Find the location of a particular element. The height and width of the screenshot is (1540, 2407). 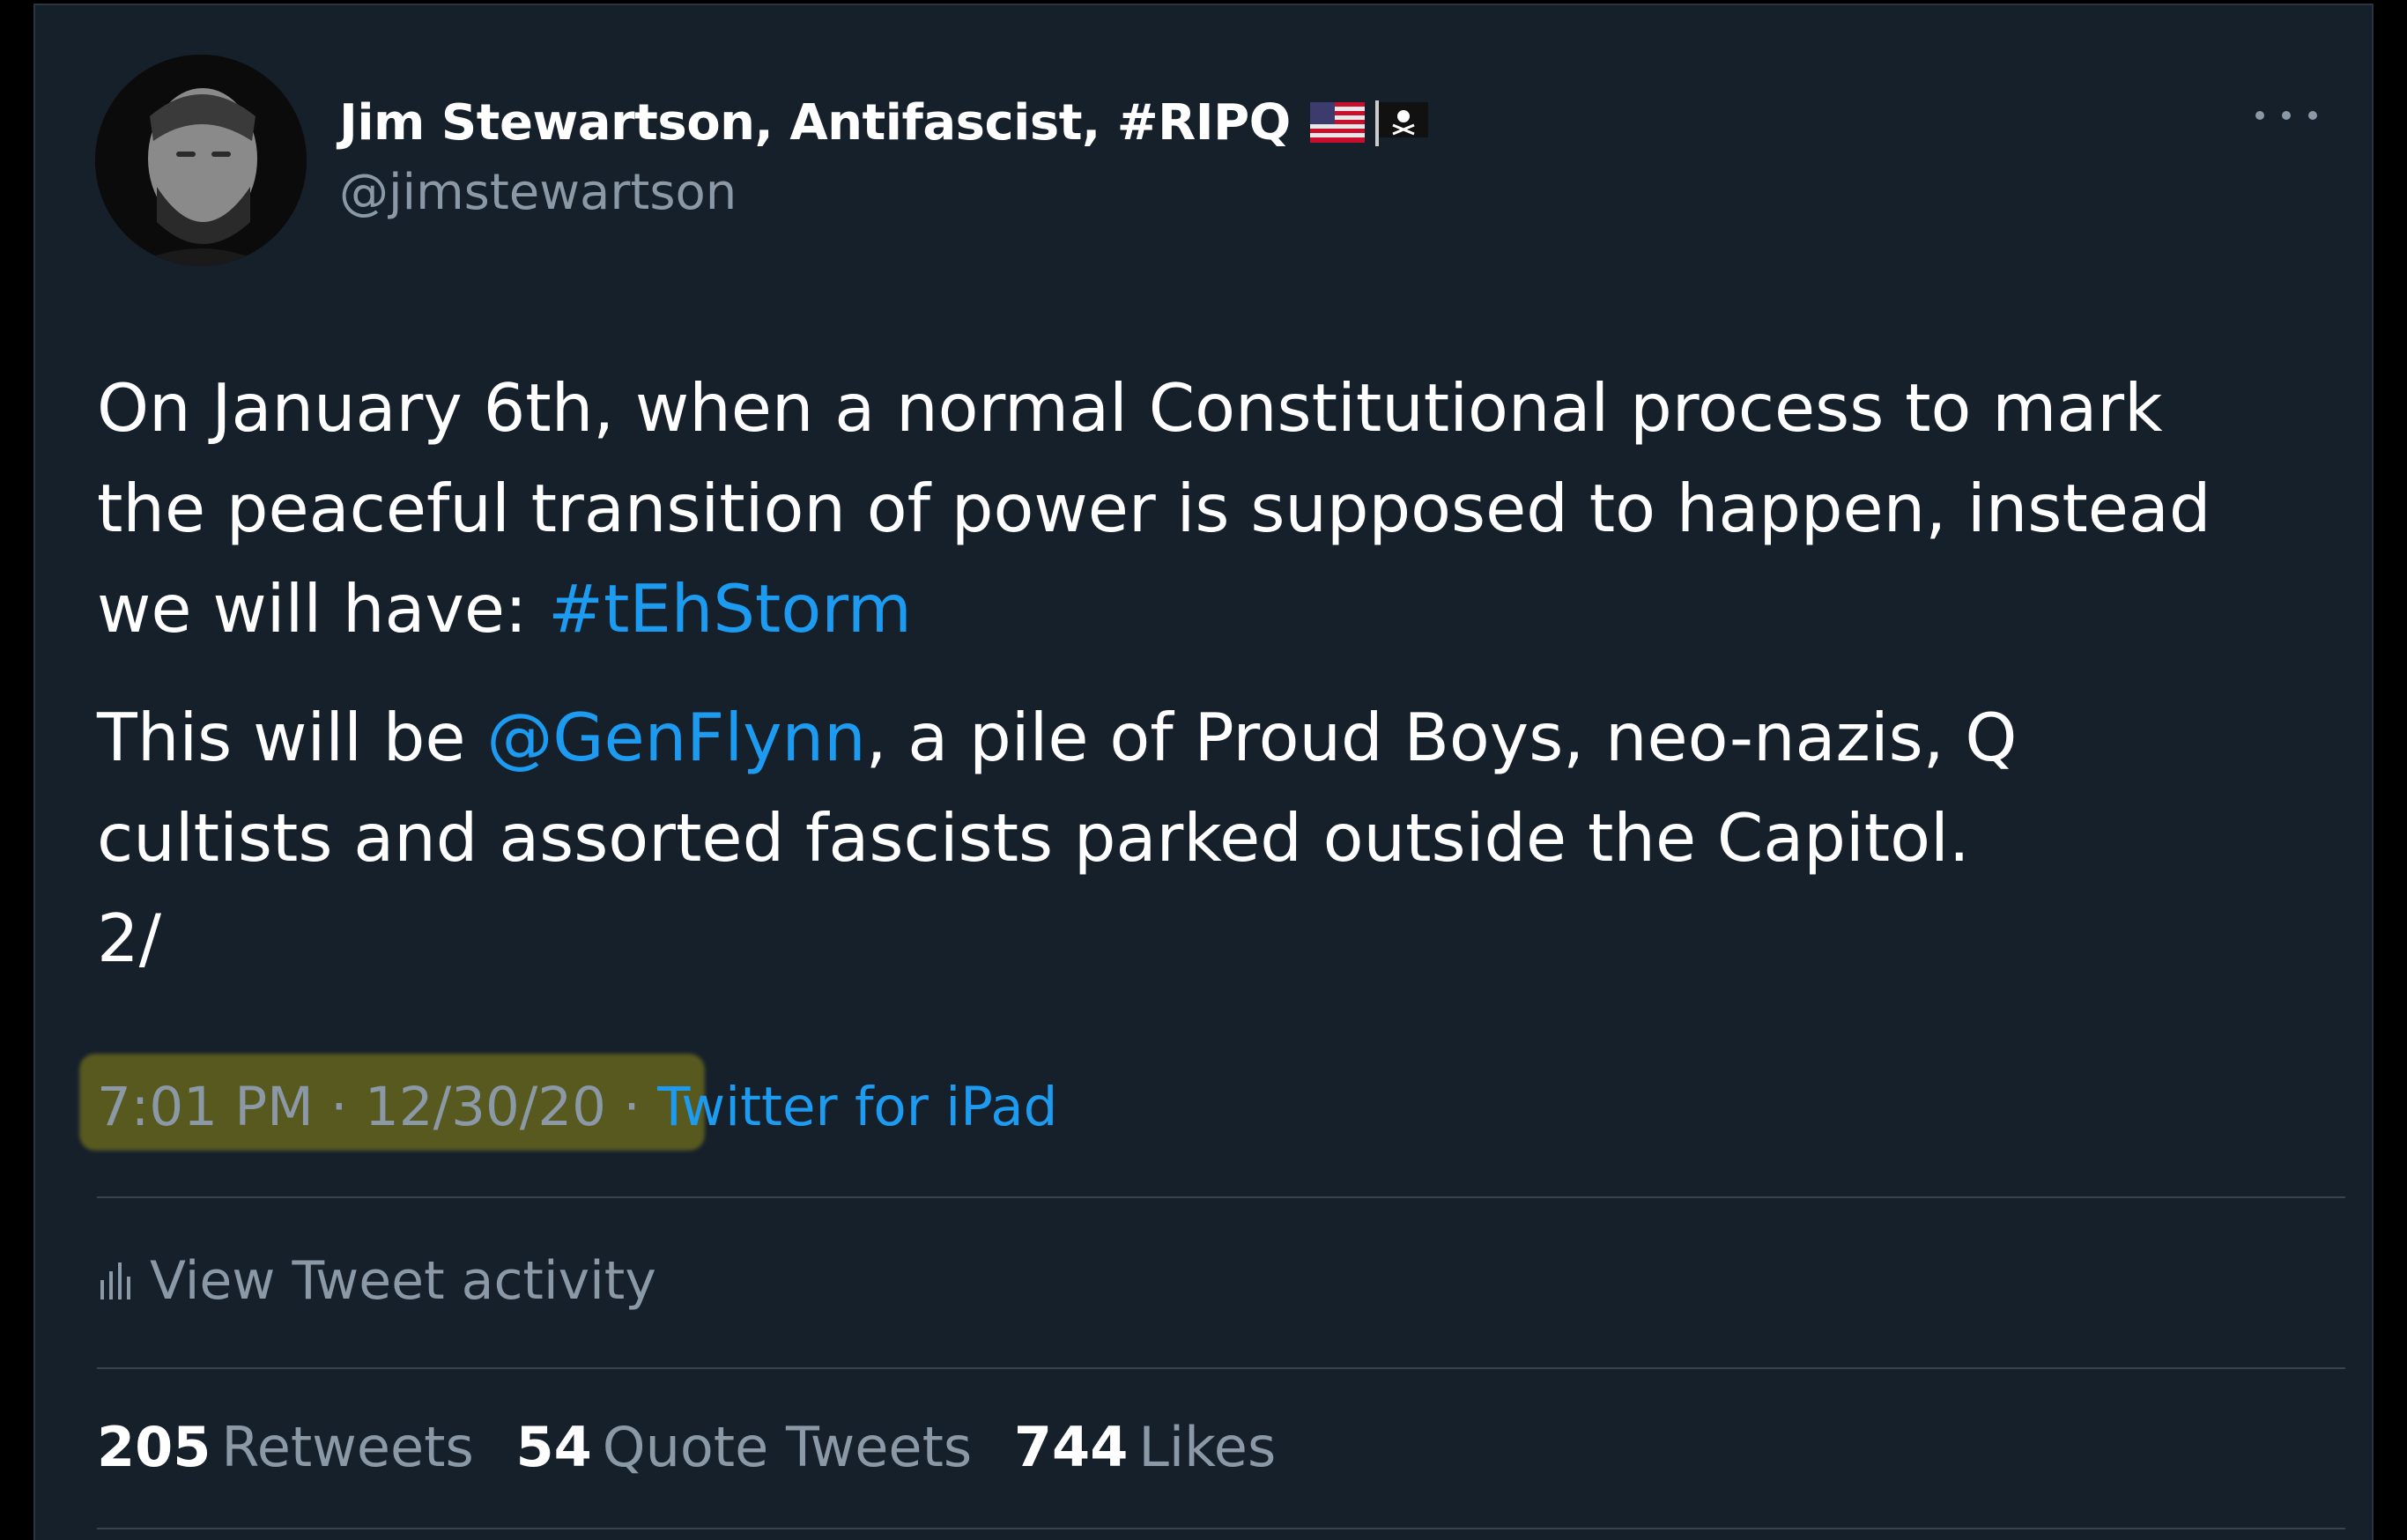

tweet-time: 7:01 PM is located at coordinates (206, 1107).